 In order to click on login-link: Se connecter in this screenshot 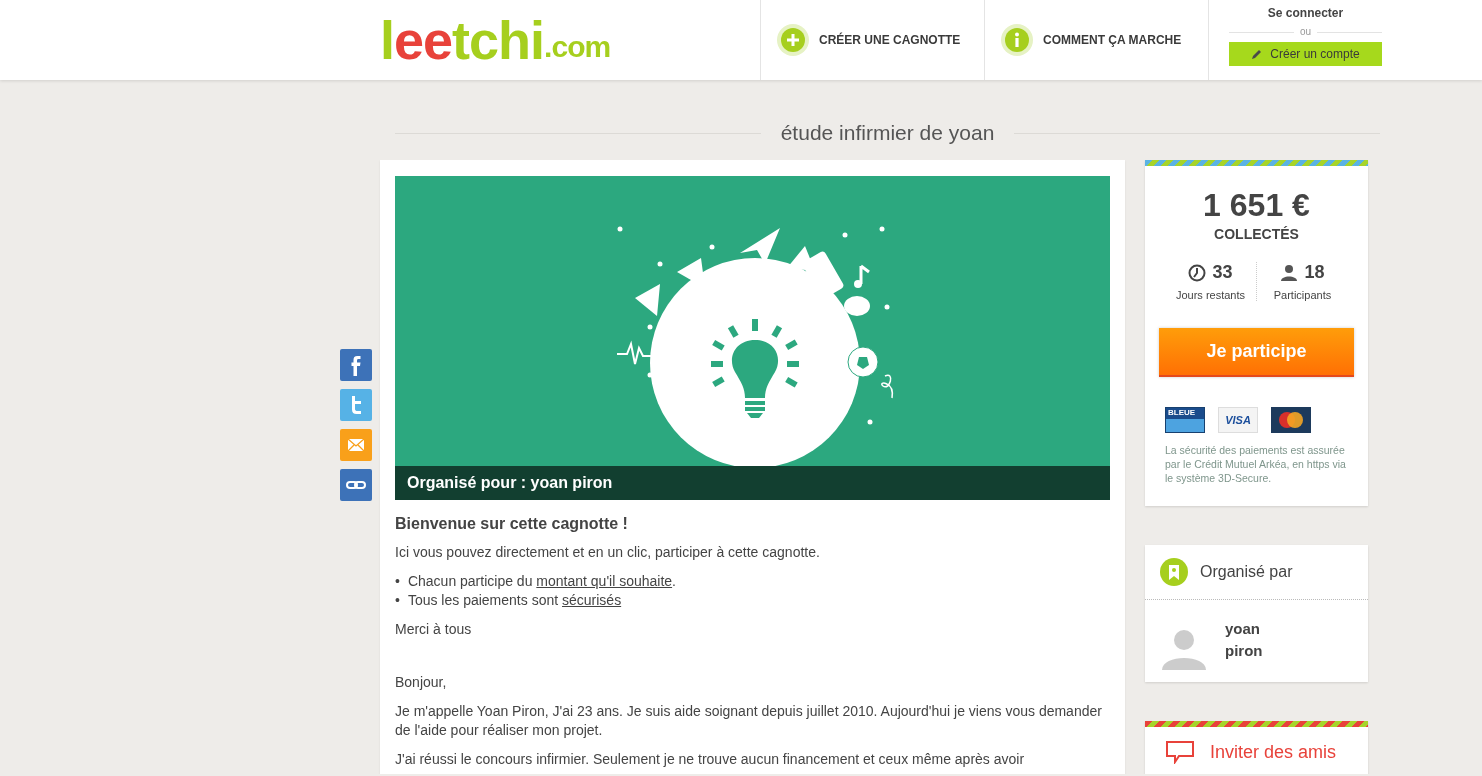, I will do `click(1305, 13)`.